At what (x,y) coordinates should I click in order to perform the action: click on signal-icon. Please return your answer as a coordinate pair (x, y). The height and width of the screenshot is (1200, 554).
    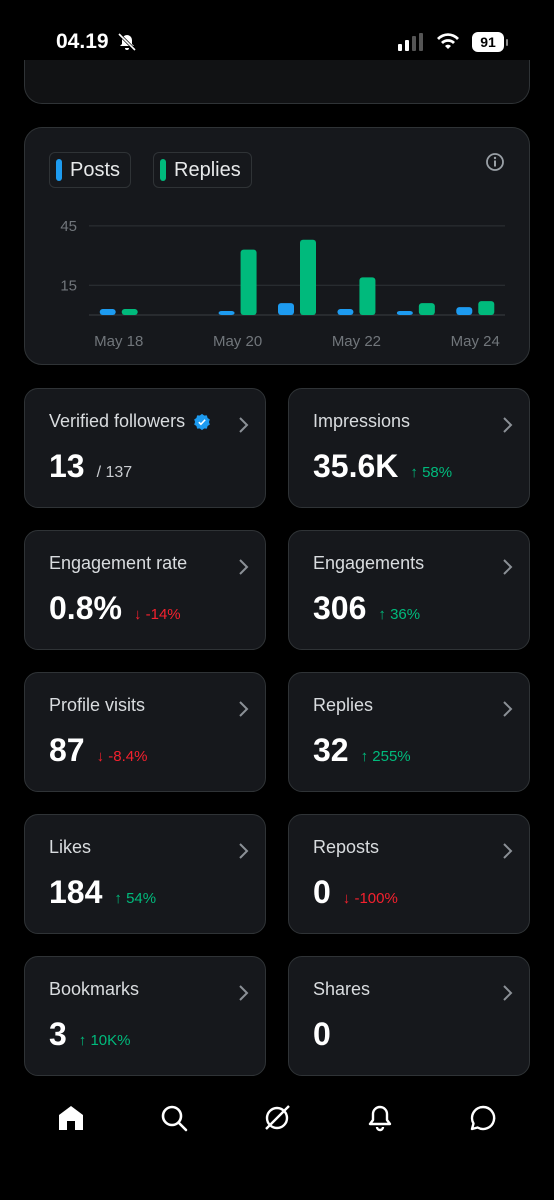
    Looking at the image, I should click on (410, 42).